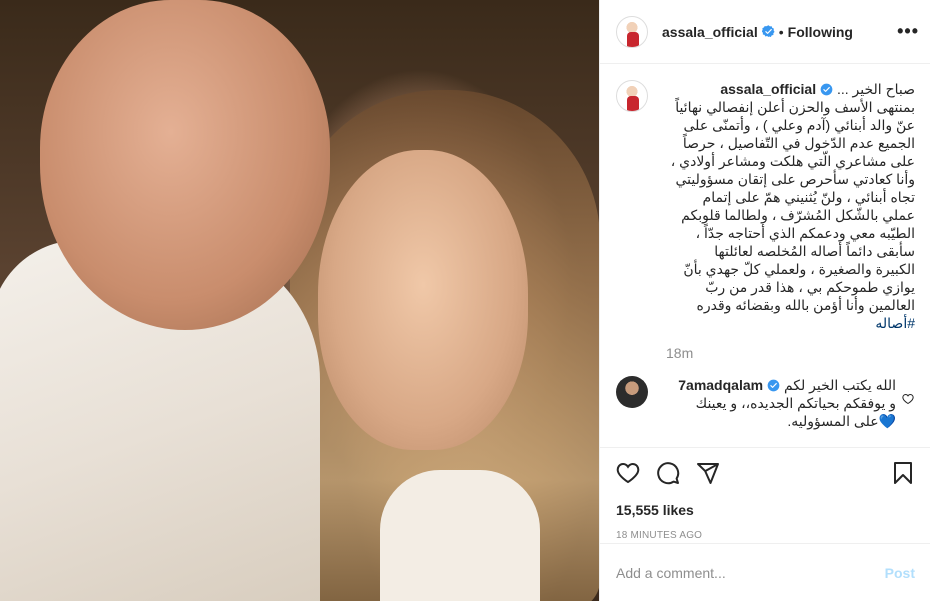 Image resolution: width=930 pixels, height=601 pixels. Describe the element at coordinates (799, 269) in the screenshot. I see `caption-line: الكبيرة والصغيرة ، ولعملي كلّ جهدي بأنّ` at that location.